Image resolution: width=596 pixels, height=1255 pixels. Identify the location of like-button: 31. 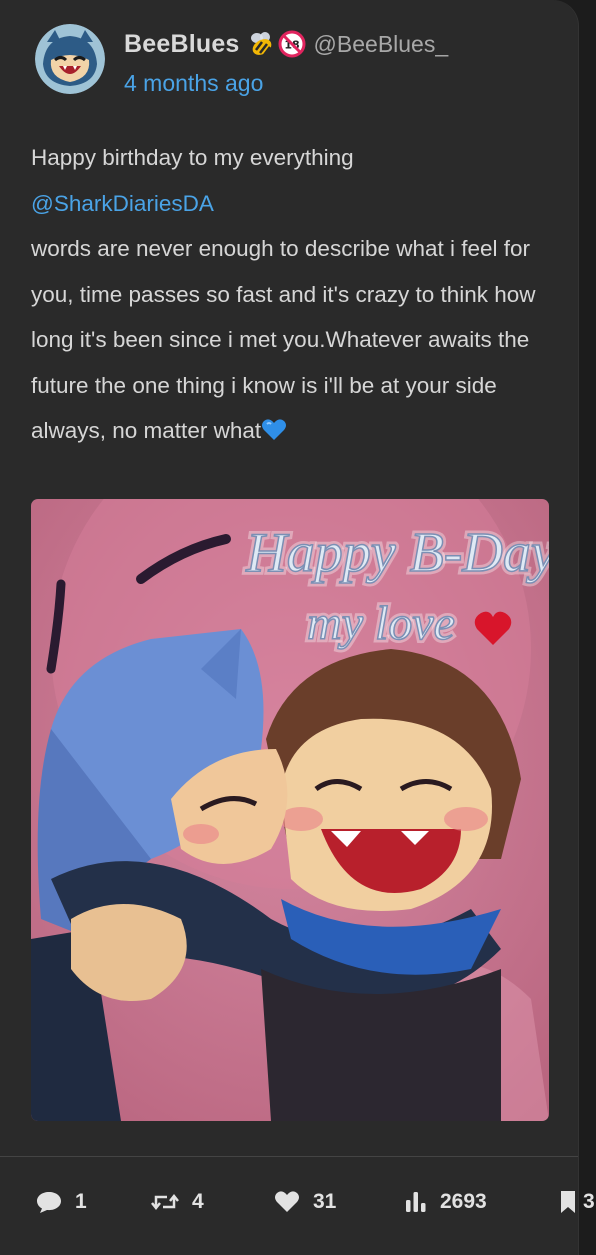
(305, 1202).